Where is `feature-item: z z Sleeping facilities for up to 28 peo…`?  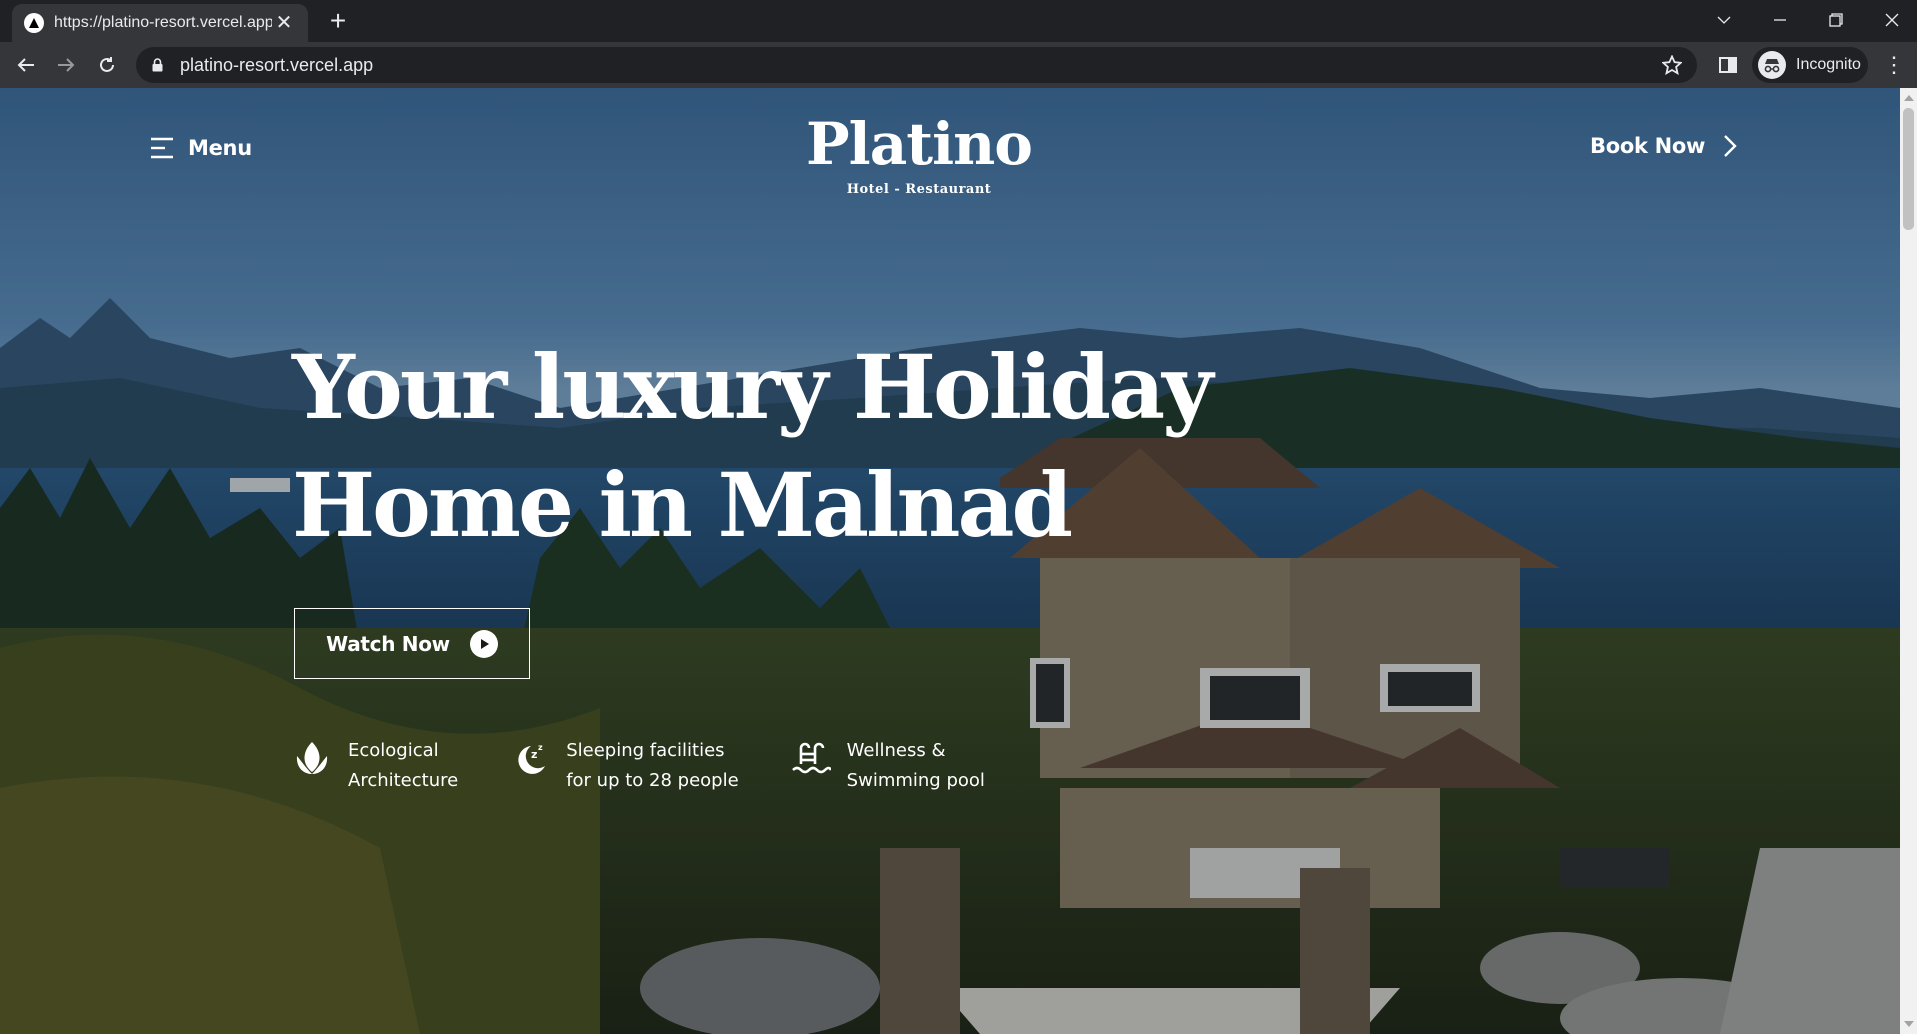 feature-item: z z Sleeping facilities for up to 28 peo… is located at coordinates (624, 766).